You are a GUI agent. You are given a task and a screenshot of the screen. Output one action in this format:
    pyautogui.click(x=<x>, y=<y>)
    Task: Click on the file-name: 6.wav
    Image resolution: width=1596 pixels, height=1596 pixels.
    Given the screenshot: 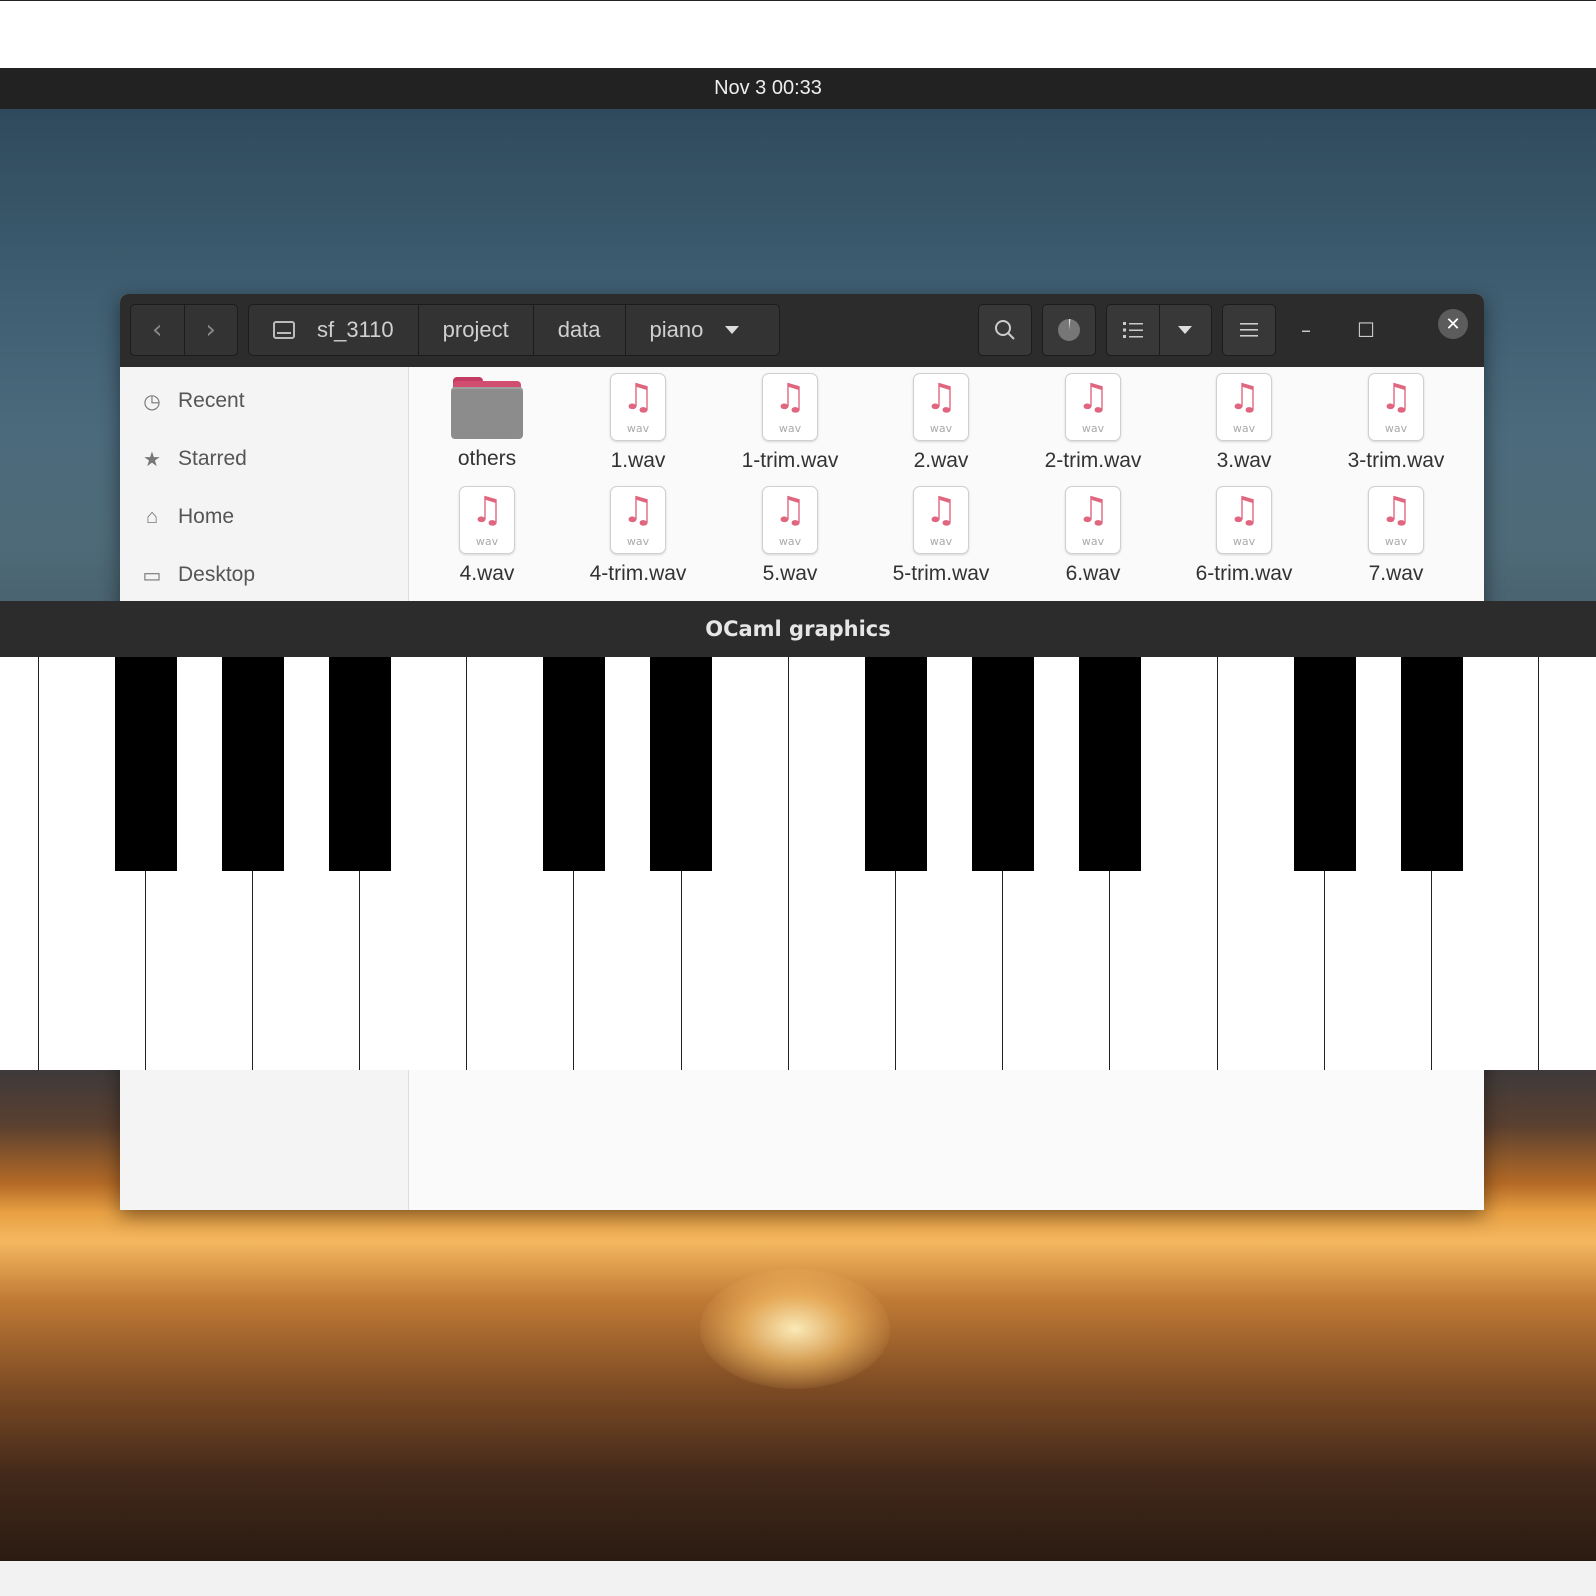 What is the action you would take?
    pyautogui.click(x=1093, y=573)
    